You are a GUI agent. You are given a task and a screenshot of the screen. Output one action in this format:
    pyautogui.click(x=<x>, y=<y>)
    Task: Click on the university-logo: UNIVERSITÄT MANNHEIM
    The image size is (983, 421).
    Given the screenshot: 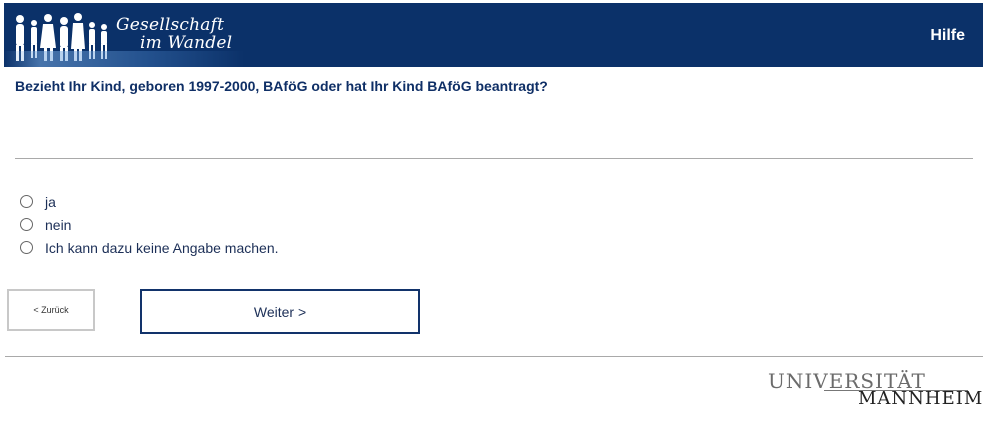 What is the action you would take?
    pyautogui.click(x=875, y=389)
    